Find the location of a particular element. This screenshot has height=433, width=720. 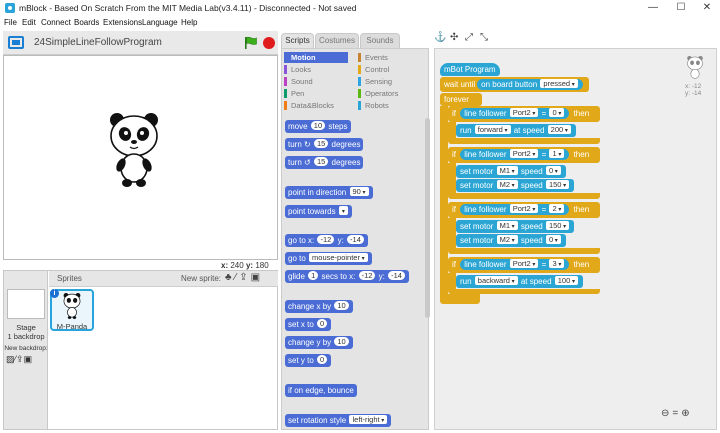

shrink-icon: ⤡ is located at coordinates (484, 37).